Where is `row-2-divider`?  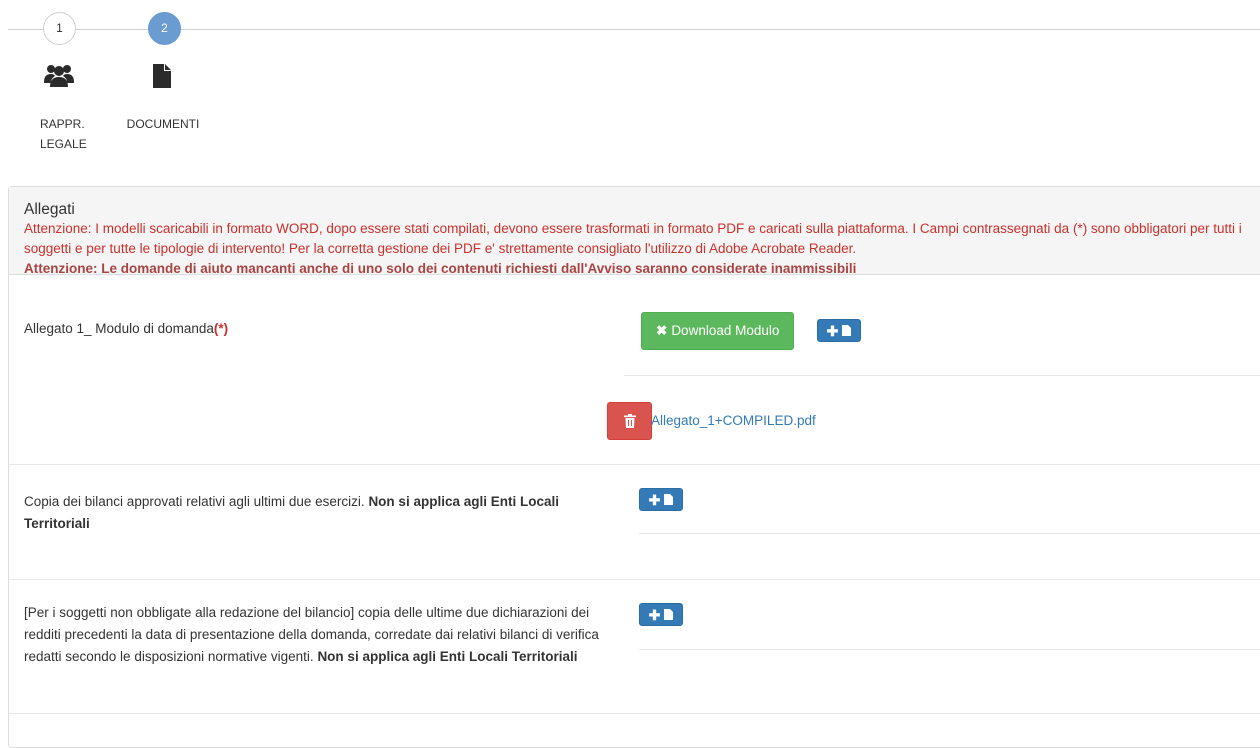 row-2-divider is located at coordinates (949, 533).